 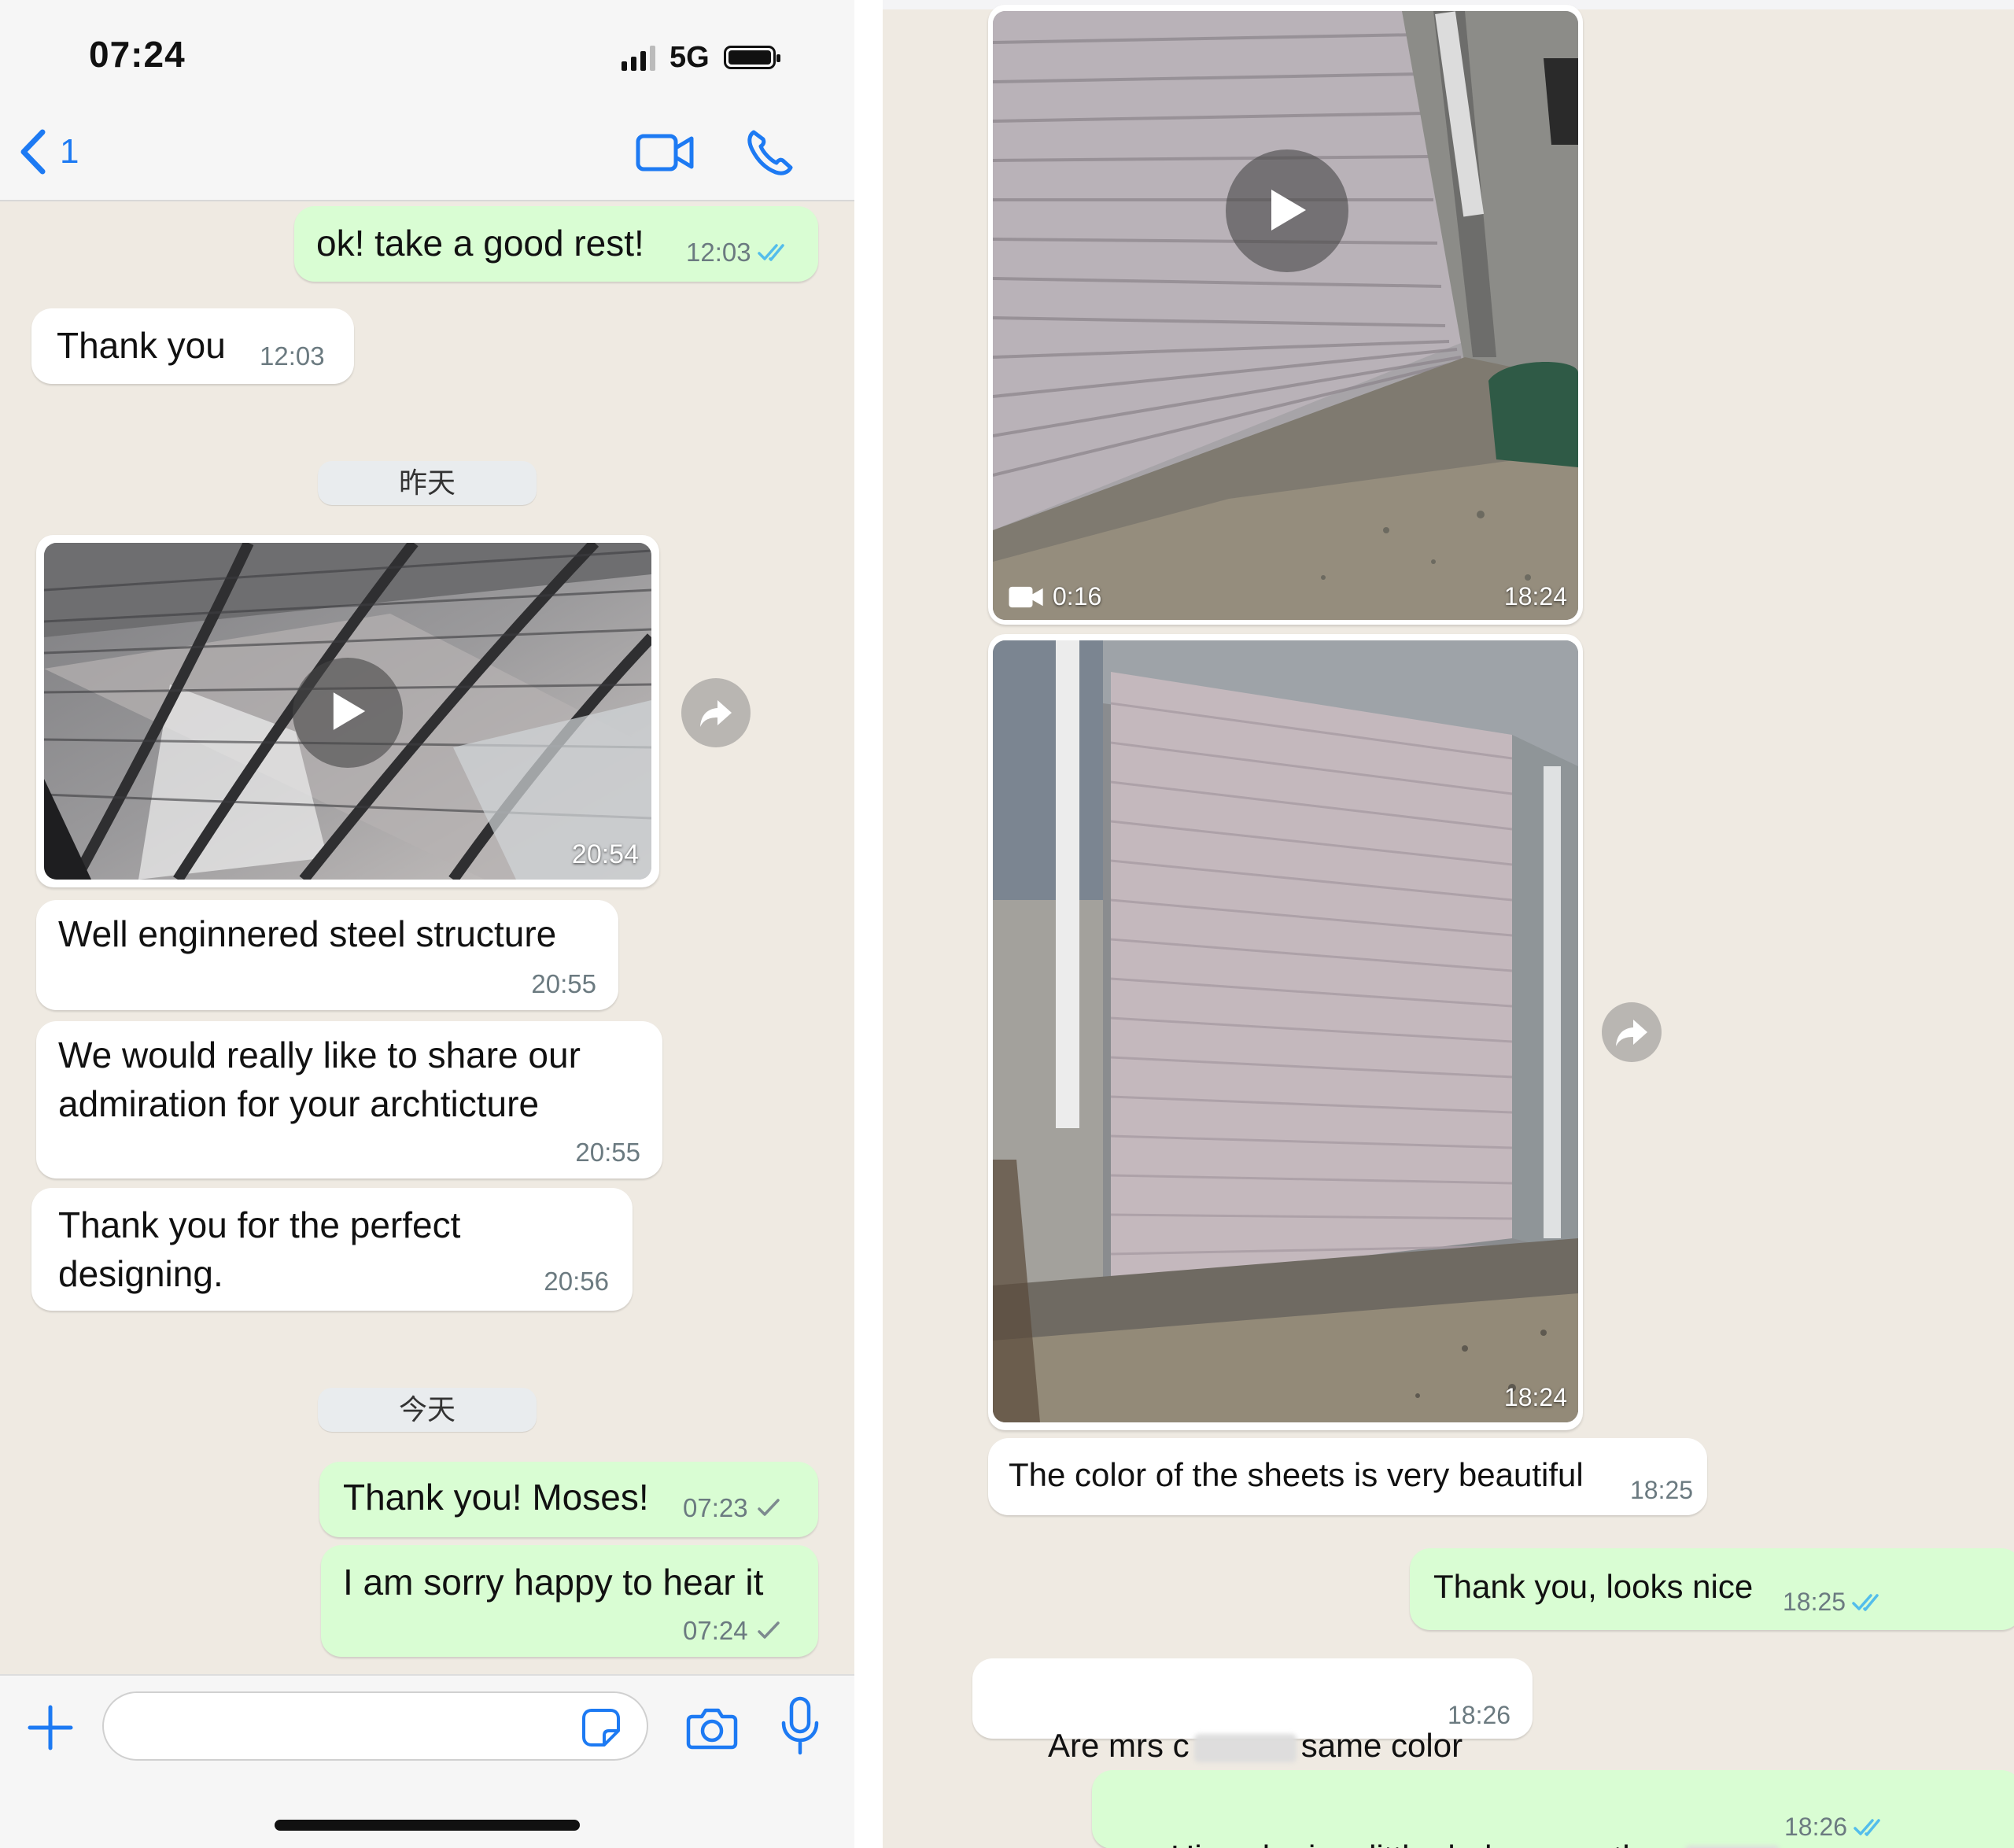 I want to click on phone-call-icon, so click(x=769, y=151).